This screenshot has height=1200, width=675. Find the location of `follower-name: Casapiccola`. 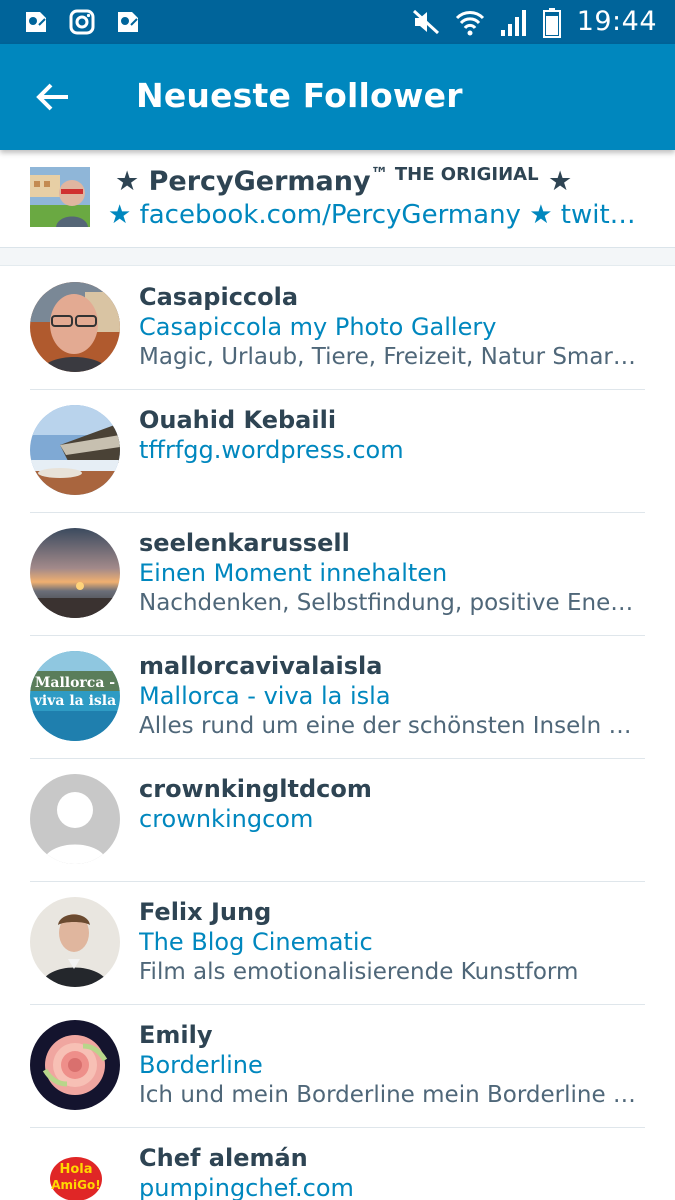

follower-name: Casapiccola is located at coordinates (219, 297).